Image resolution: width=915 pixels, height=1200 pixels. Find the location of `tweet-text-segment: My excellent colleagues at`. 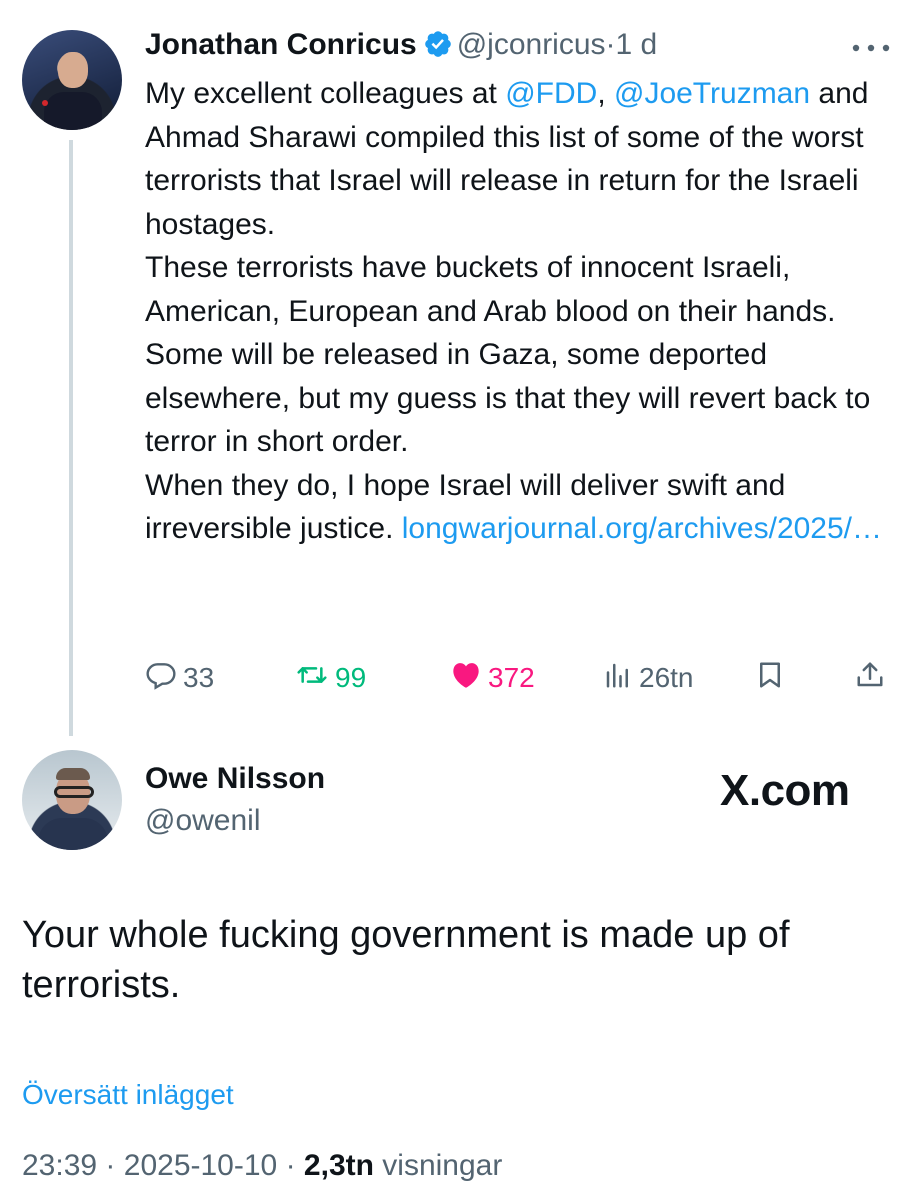

tweet-text-segment: My excellent colleagues at is located at coordinates (325, 93).